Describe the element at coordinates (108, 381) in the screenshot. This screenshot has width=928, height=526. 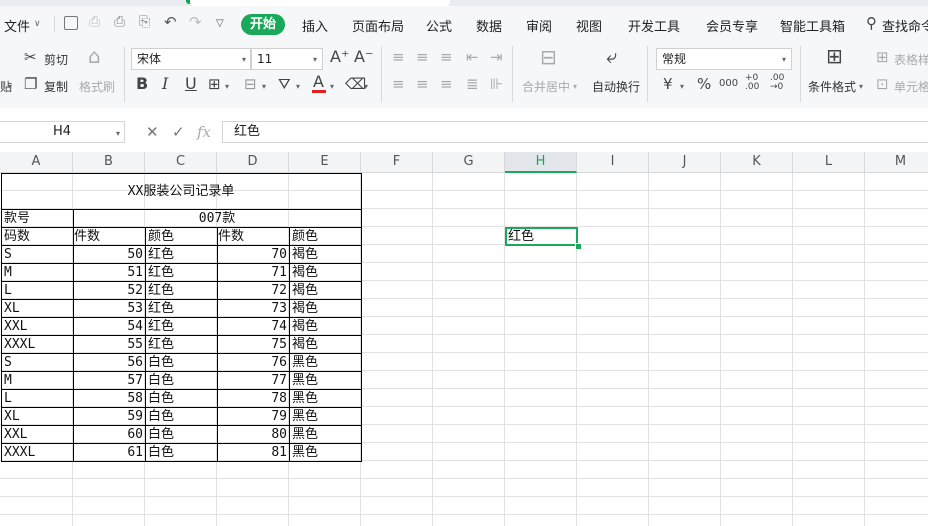
I see `quantity-cell: 57` at that location.